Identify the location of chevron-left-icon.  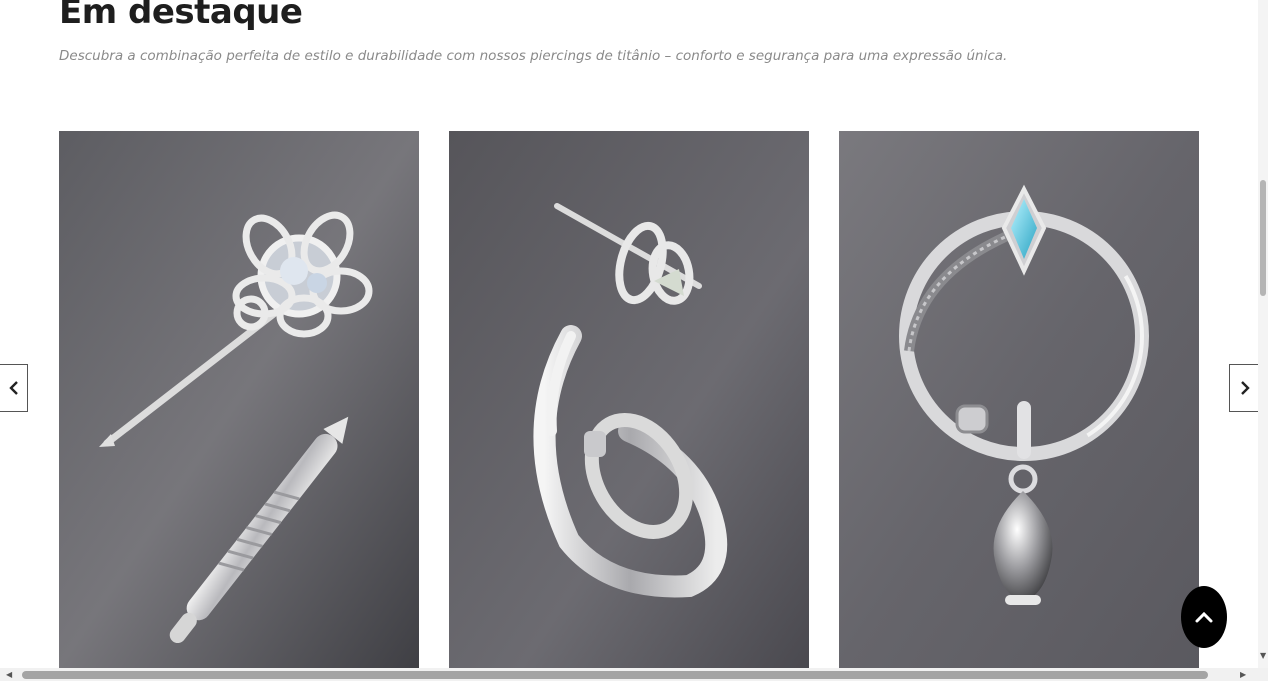
(13, 388).